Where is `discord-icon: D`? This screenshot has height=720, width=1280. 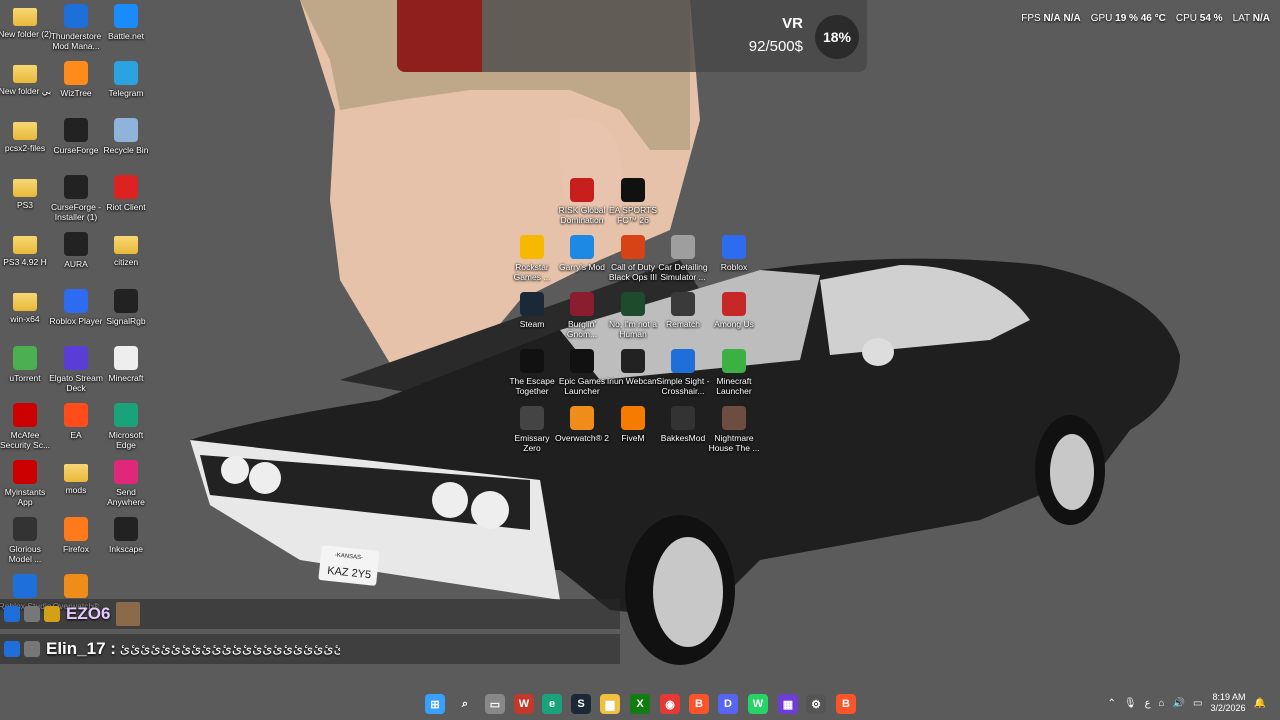 discord-icon: D is located at coordinates (728, 704).